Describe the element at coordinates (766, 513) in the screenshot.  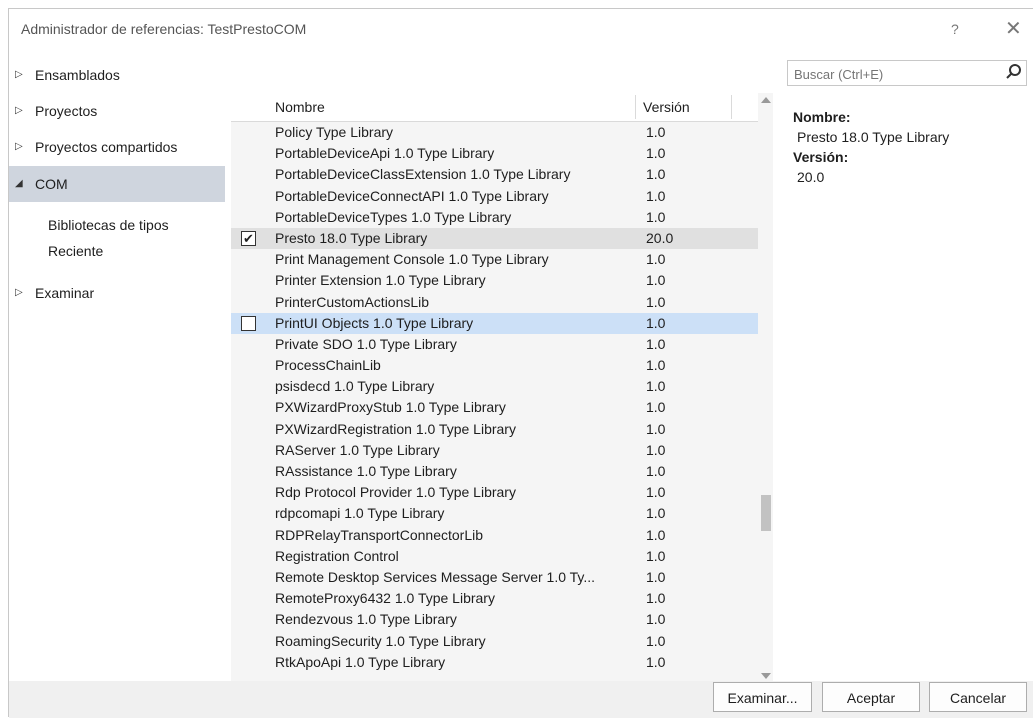
I see `scroll-thumb` at that location.